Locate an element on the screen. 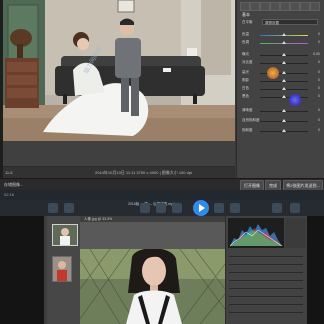 The image size is (324, 324). canvas-background is located at coordinates (119, 153).